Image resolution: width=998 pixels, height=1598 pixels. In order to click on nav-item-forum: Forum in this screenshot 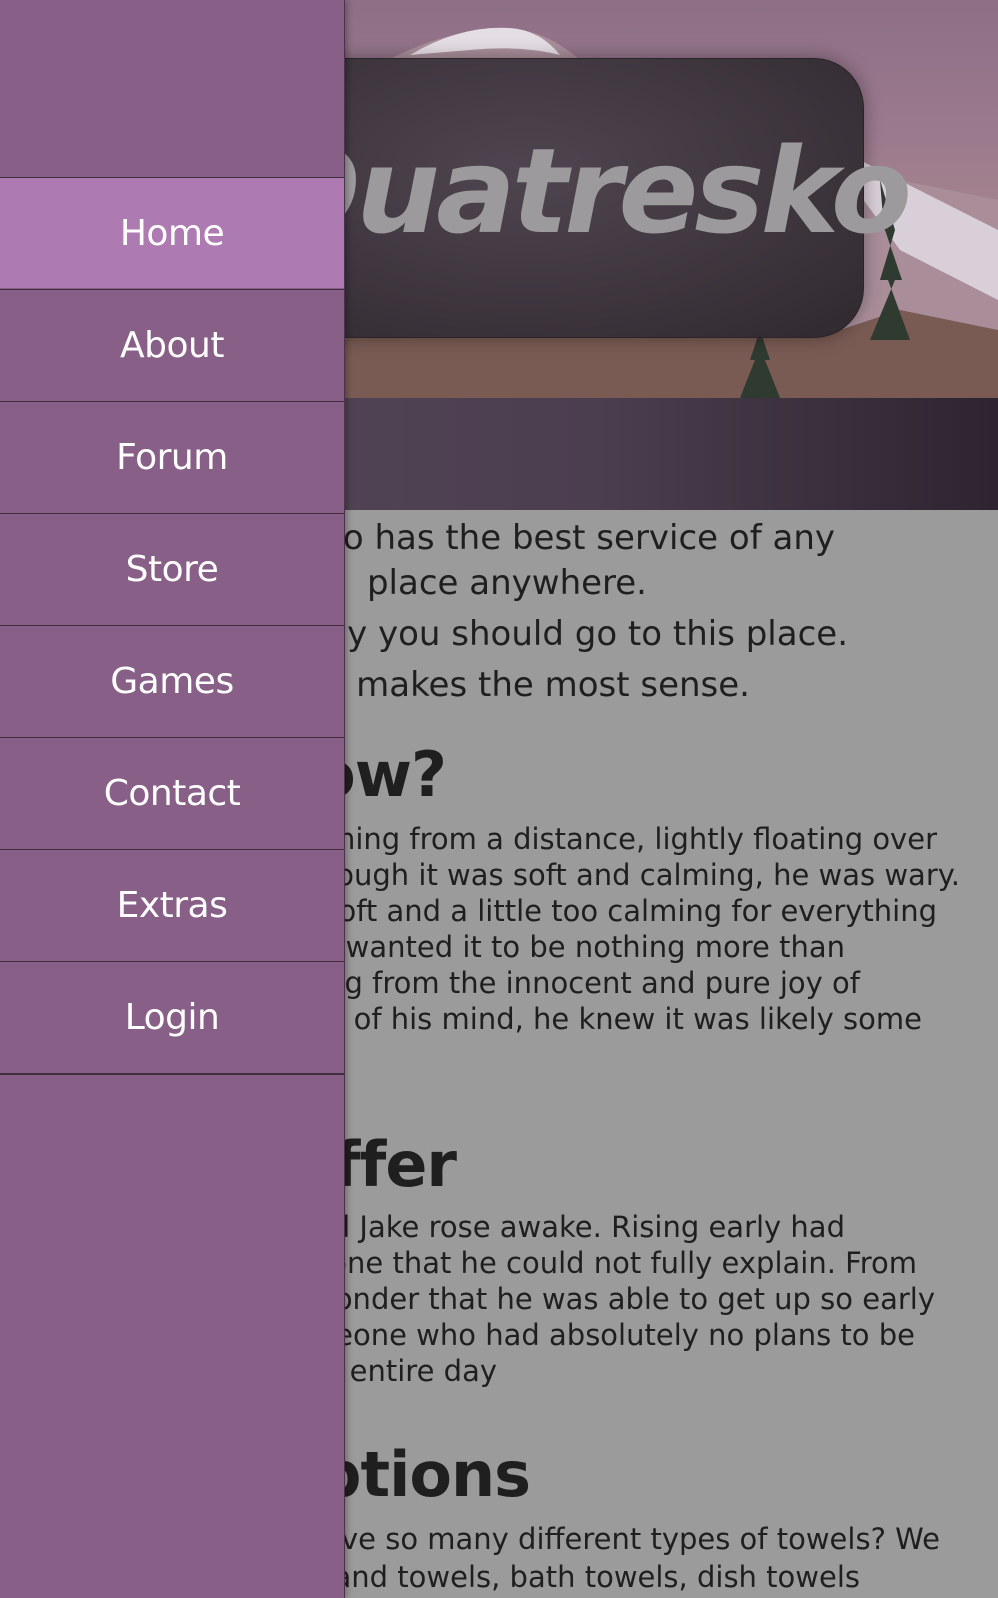, I will do `click(172, 456)`.